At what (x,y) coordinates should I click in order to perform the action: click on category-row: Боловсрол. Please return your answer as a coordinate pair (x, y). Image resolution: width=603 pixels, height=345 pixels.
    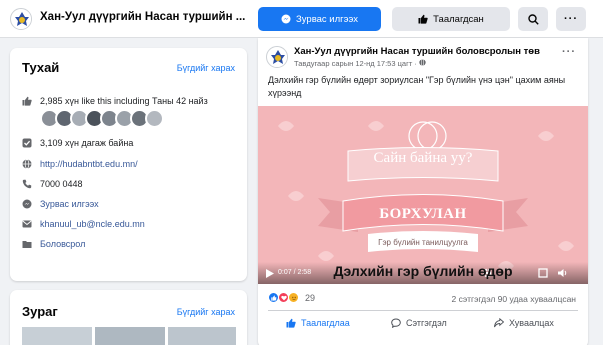
    Looking at the image, I should click on (53, 244).